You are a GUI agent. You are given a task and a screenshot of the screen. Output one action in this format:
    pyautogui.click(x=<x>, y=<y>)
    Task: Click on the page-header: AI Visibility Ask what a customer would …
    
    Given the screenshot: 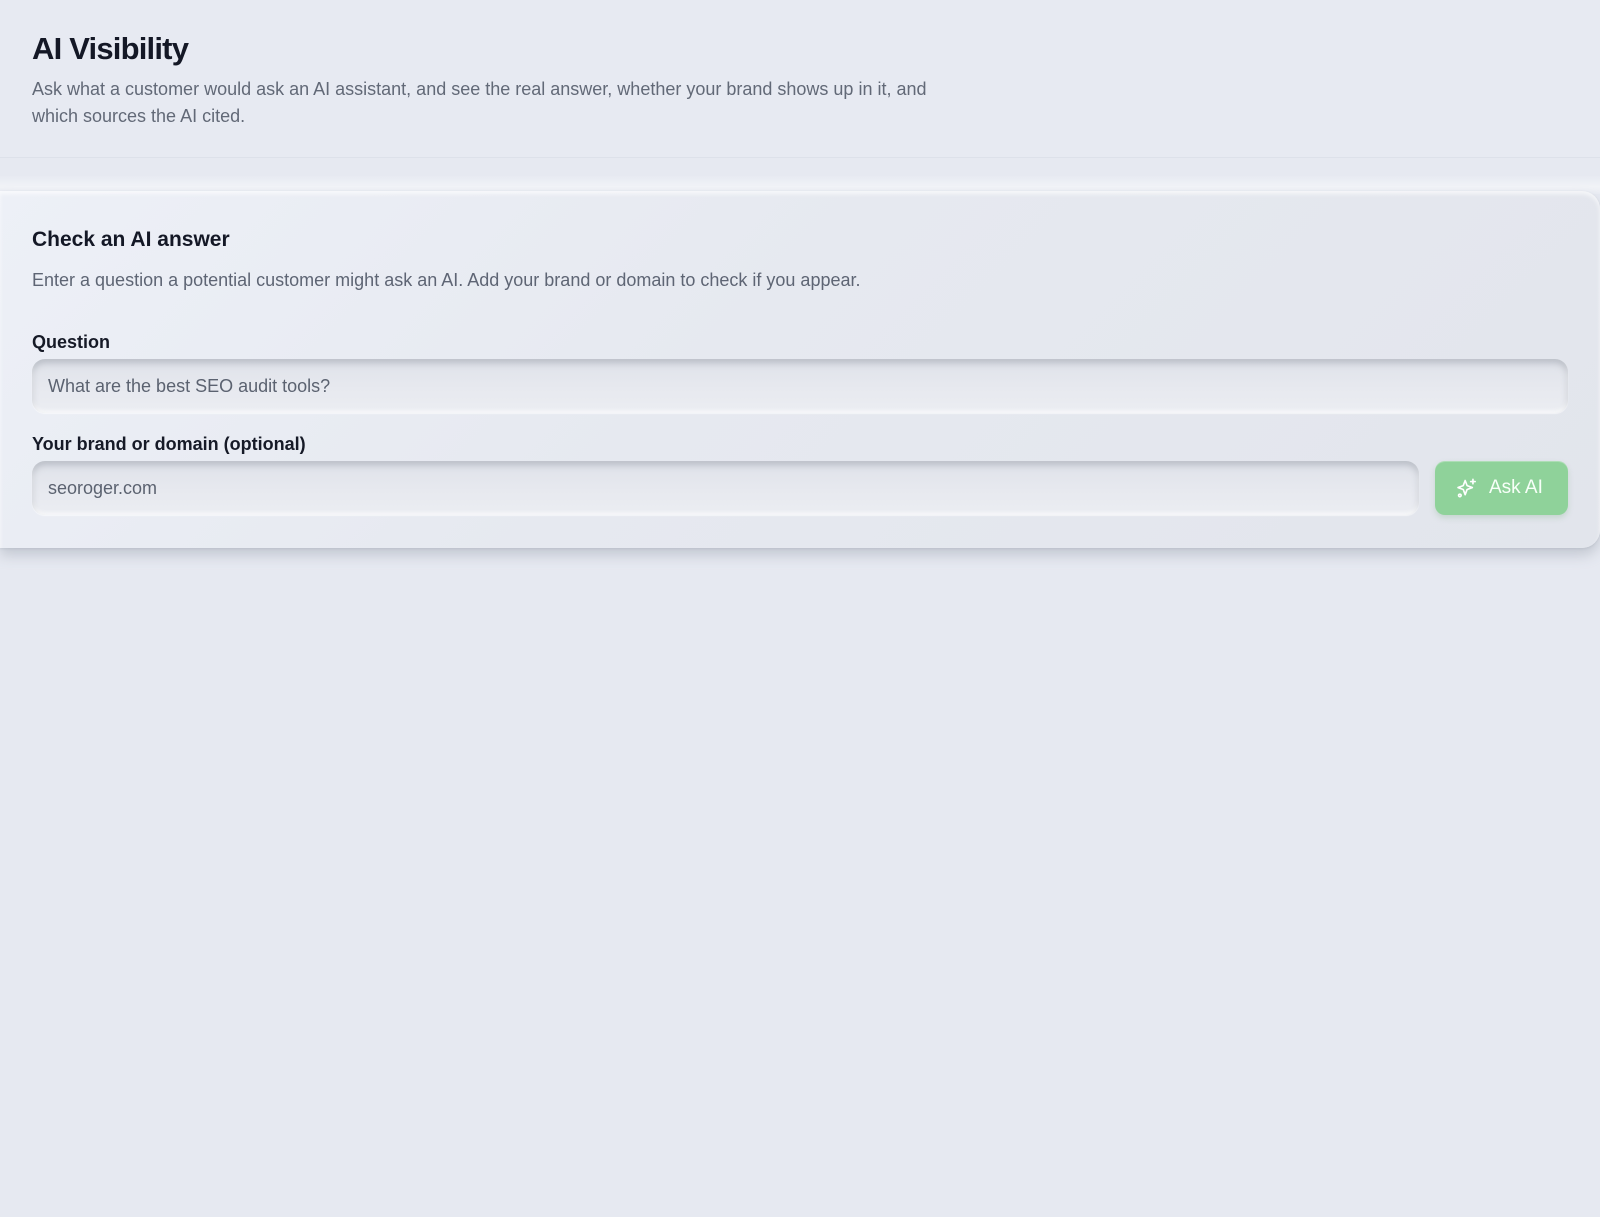 What is the action you would take?
    pyautogui.click(x=800, y=79)
    